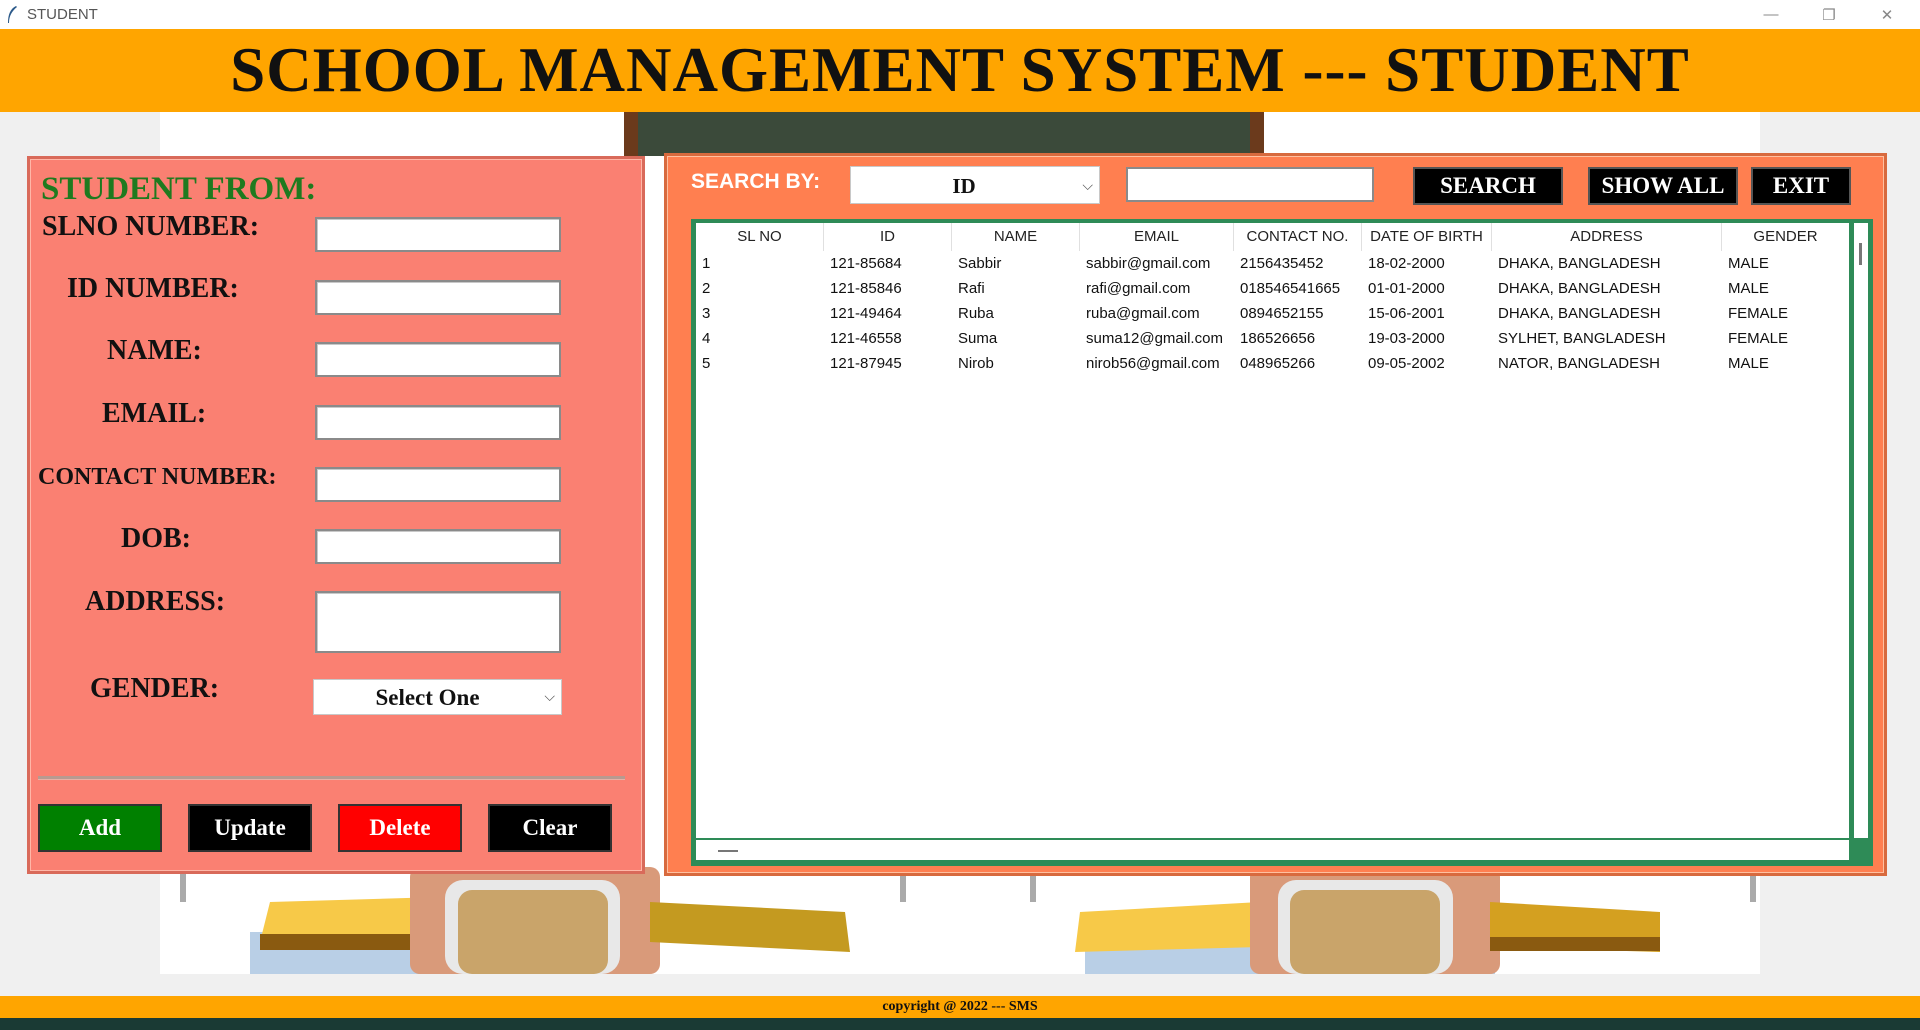  I want to click on id-input, so click(438, 297).